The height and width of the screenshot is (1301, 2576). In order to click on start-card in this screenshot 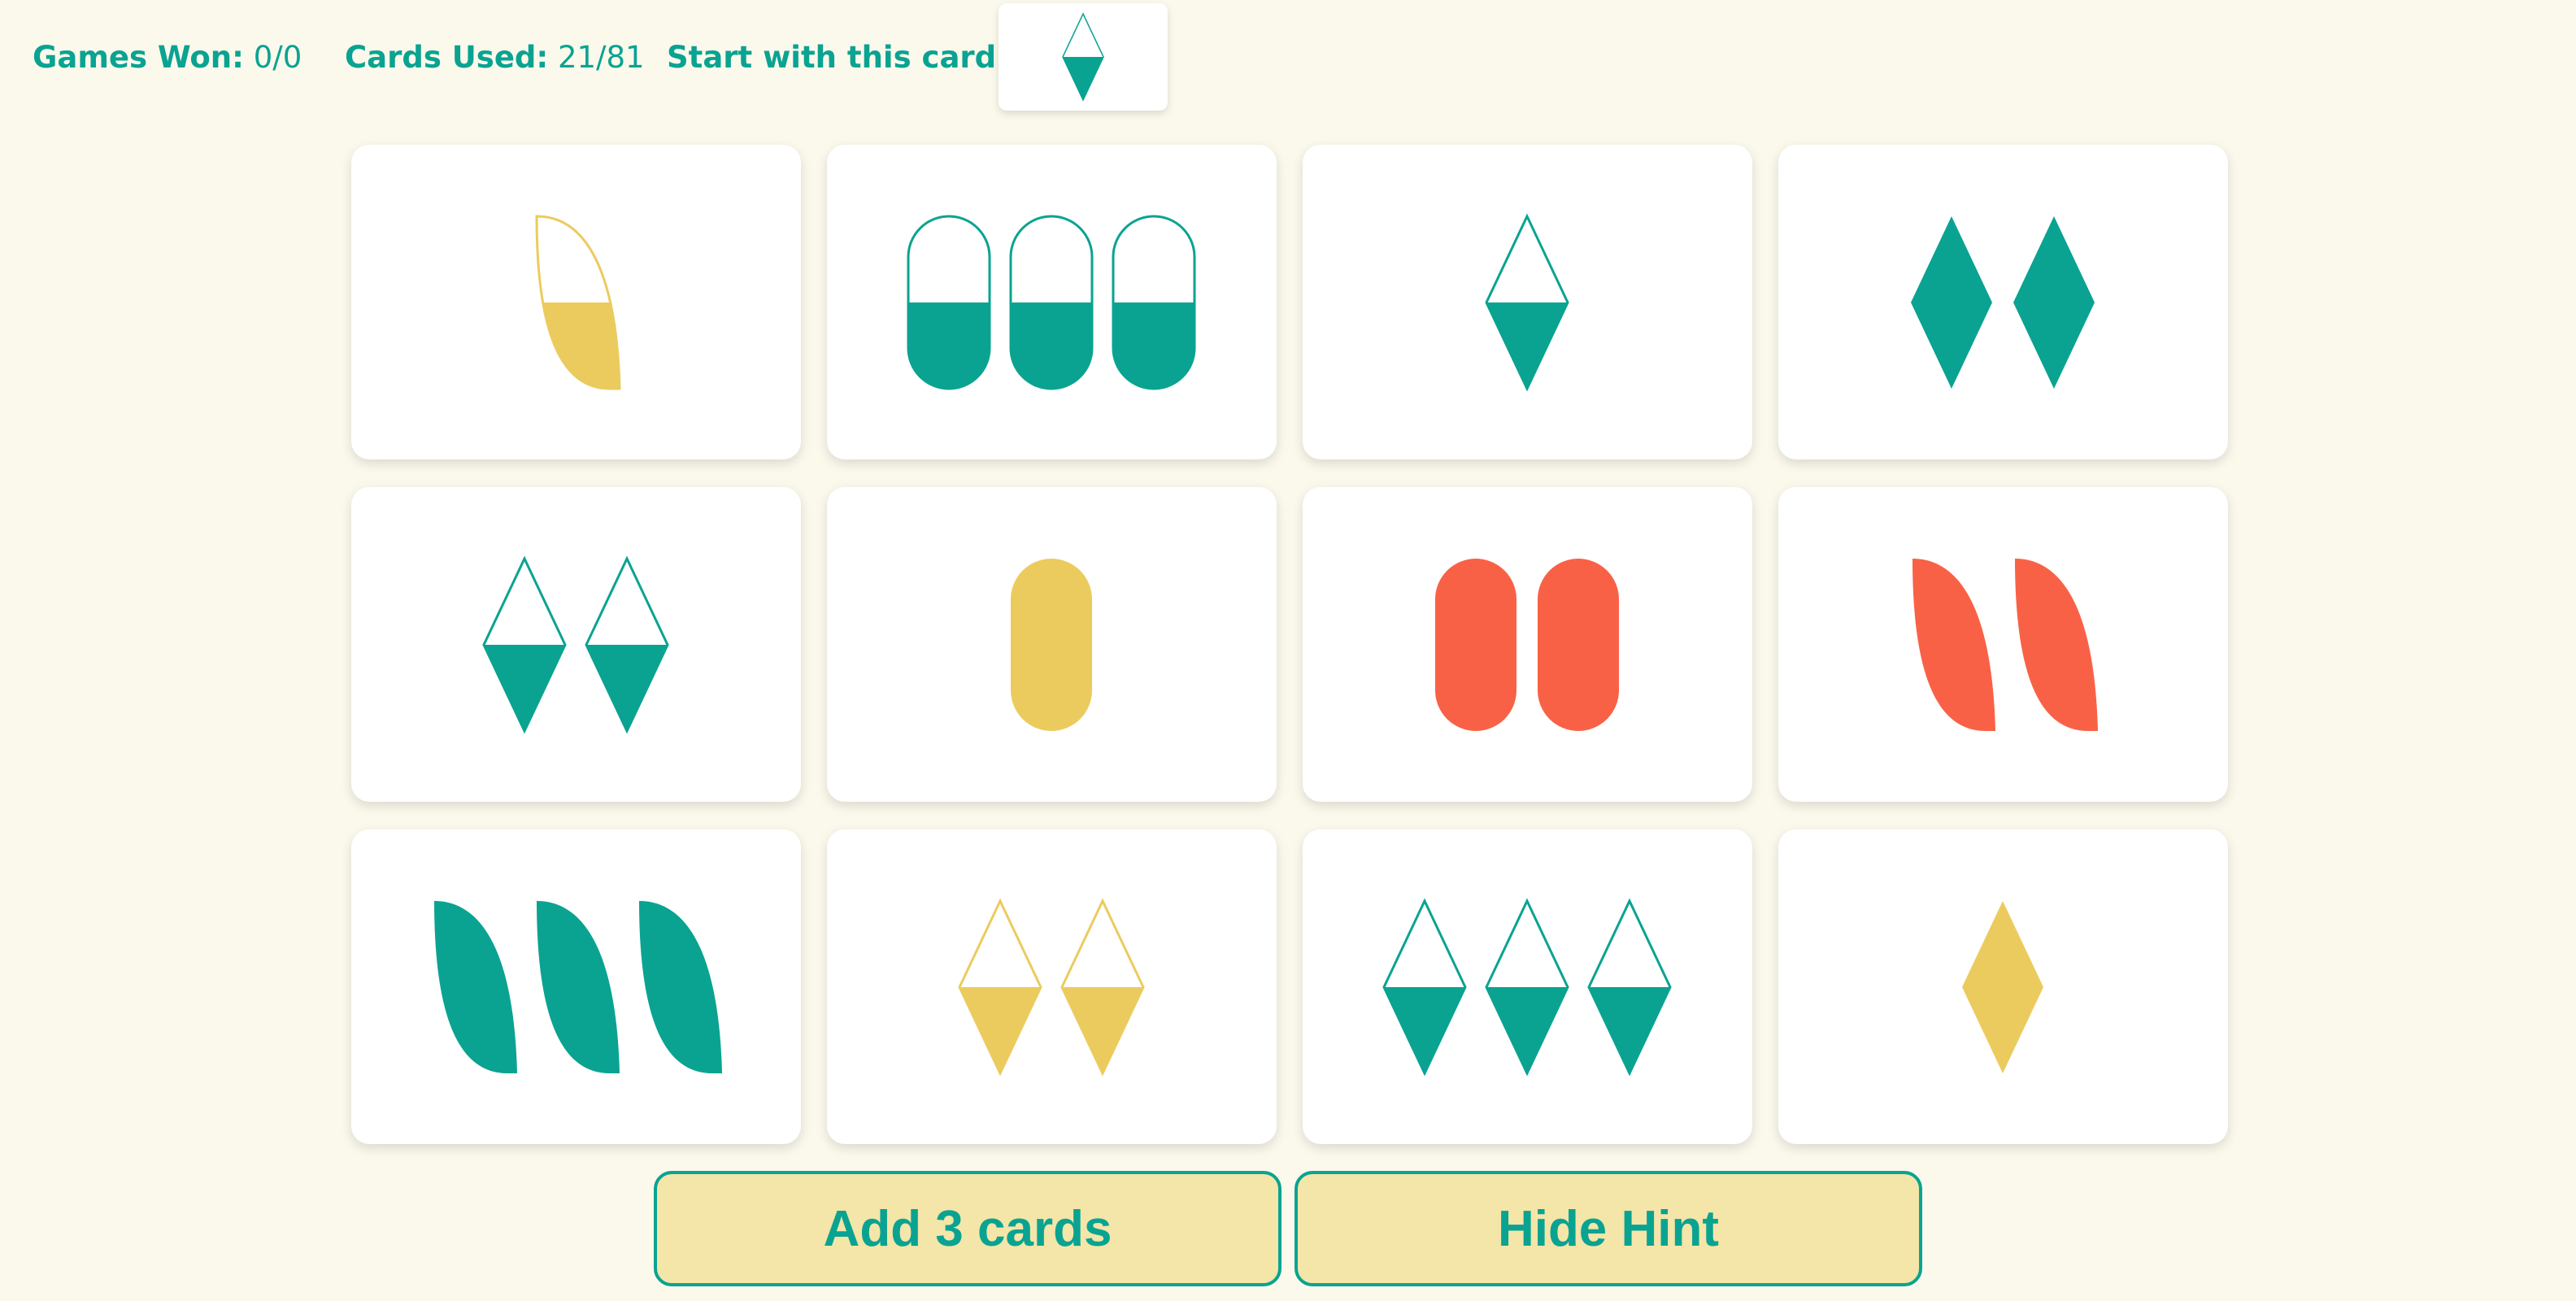, I will do `click(1083, 57)`.